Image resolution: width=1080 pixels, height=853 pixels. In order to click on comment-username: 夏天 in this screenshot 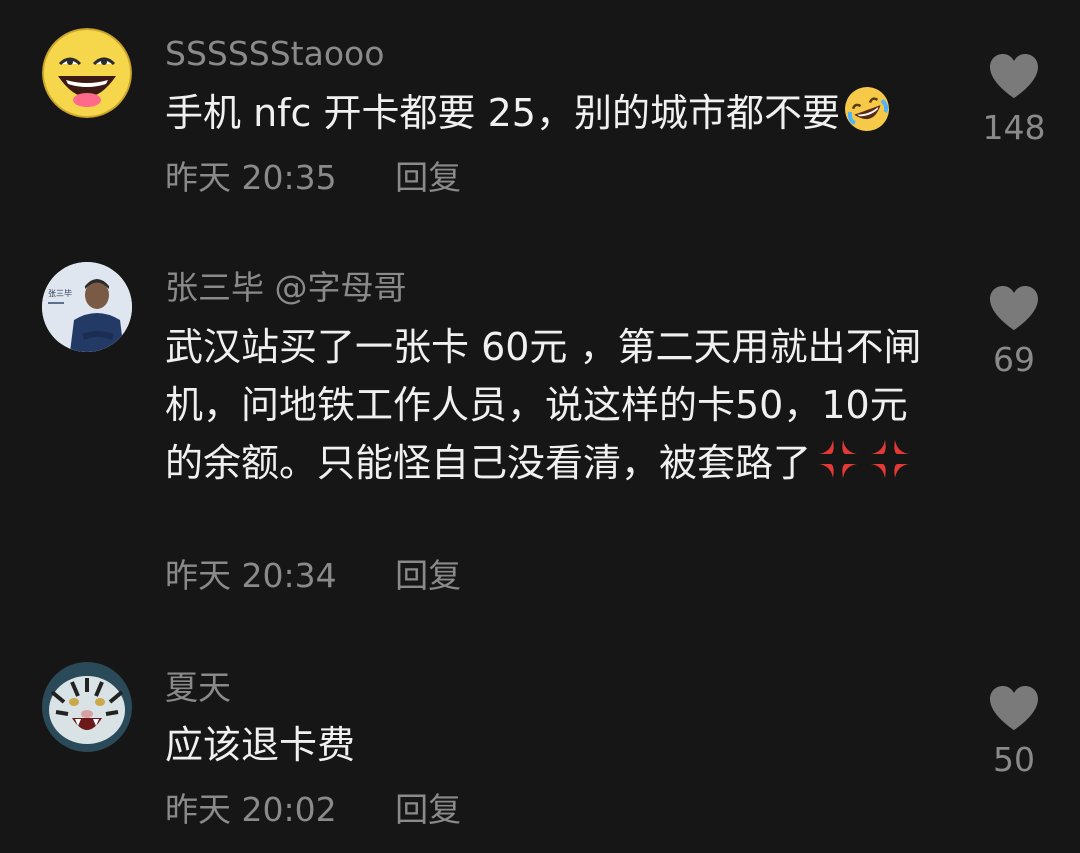, I will do `click(198, 688)`.